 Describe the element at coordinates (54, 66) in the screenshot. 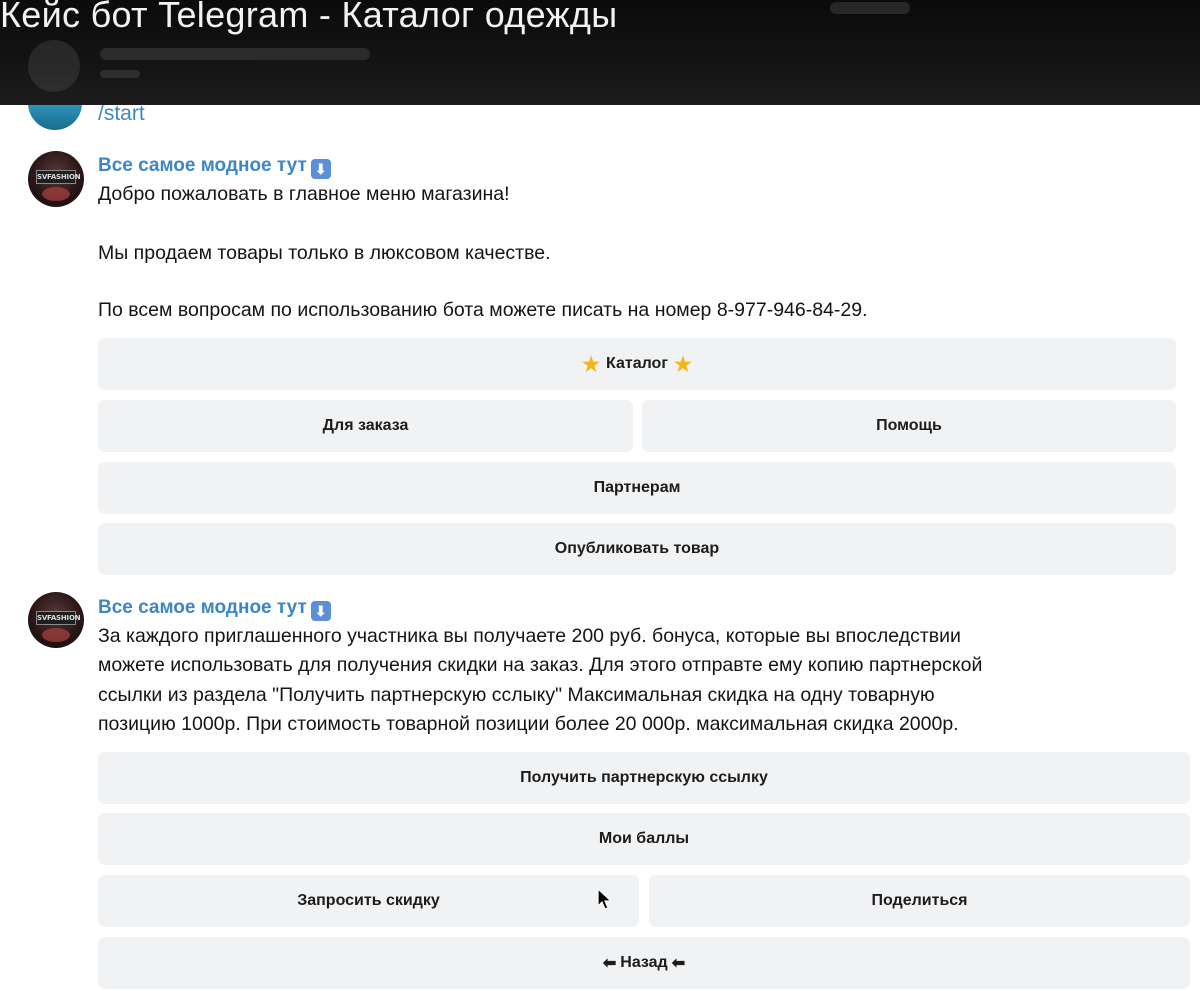

I see `obscured-avatar` at that location.